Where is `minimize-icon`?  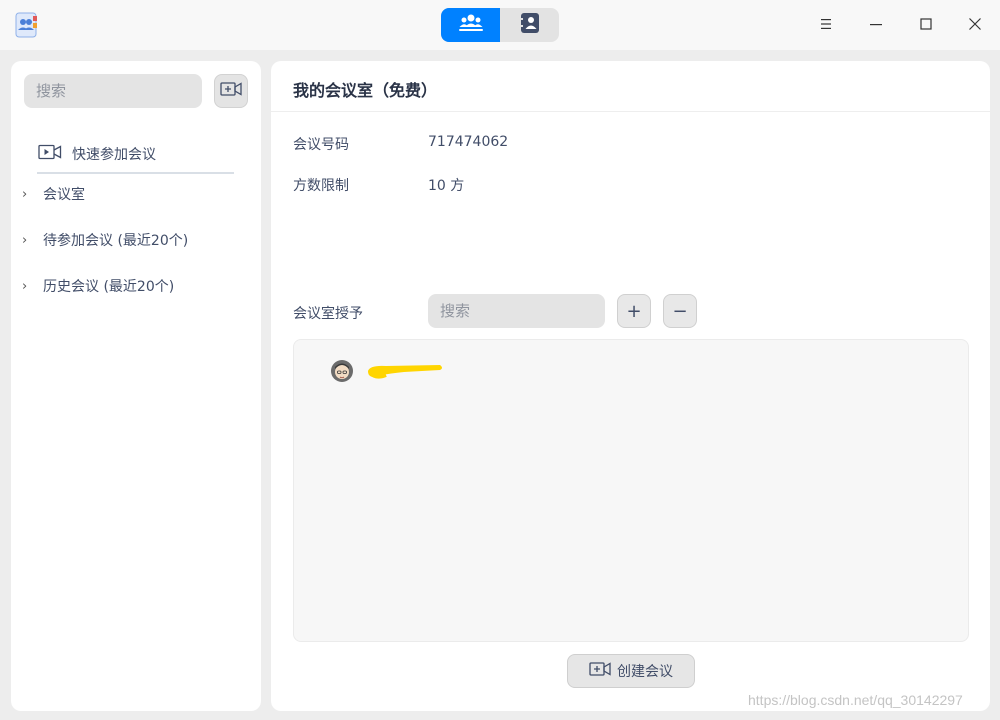 minimize-icon is located at coordinates (876, 25).